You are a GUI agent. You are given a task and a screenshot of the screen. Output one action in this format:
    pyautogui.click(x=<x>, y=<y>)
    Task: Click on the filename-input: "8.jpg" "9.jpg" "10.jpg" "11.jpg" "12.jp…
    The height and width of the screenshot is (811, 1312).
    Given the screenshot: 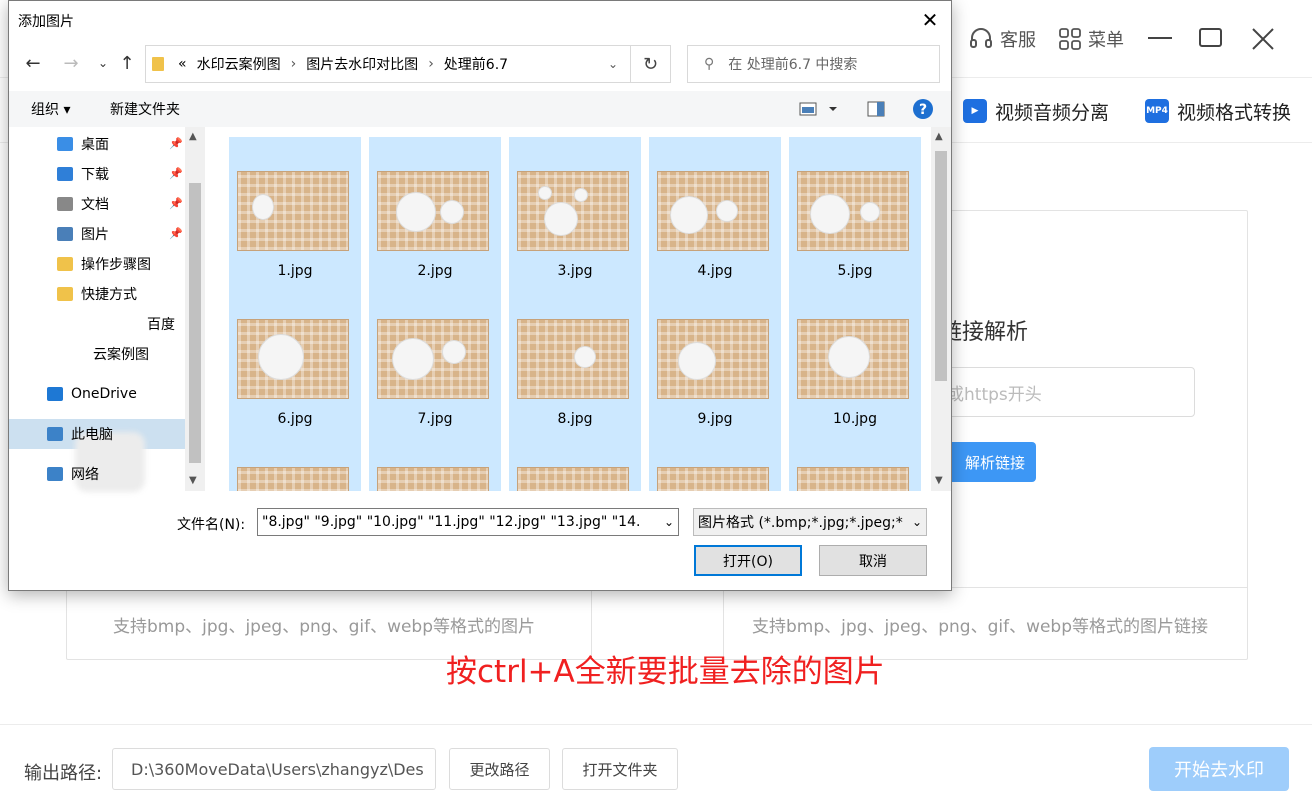 What is the action you would take?
    pyautogui.click(x=468, y=522)
    